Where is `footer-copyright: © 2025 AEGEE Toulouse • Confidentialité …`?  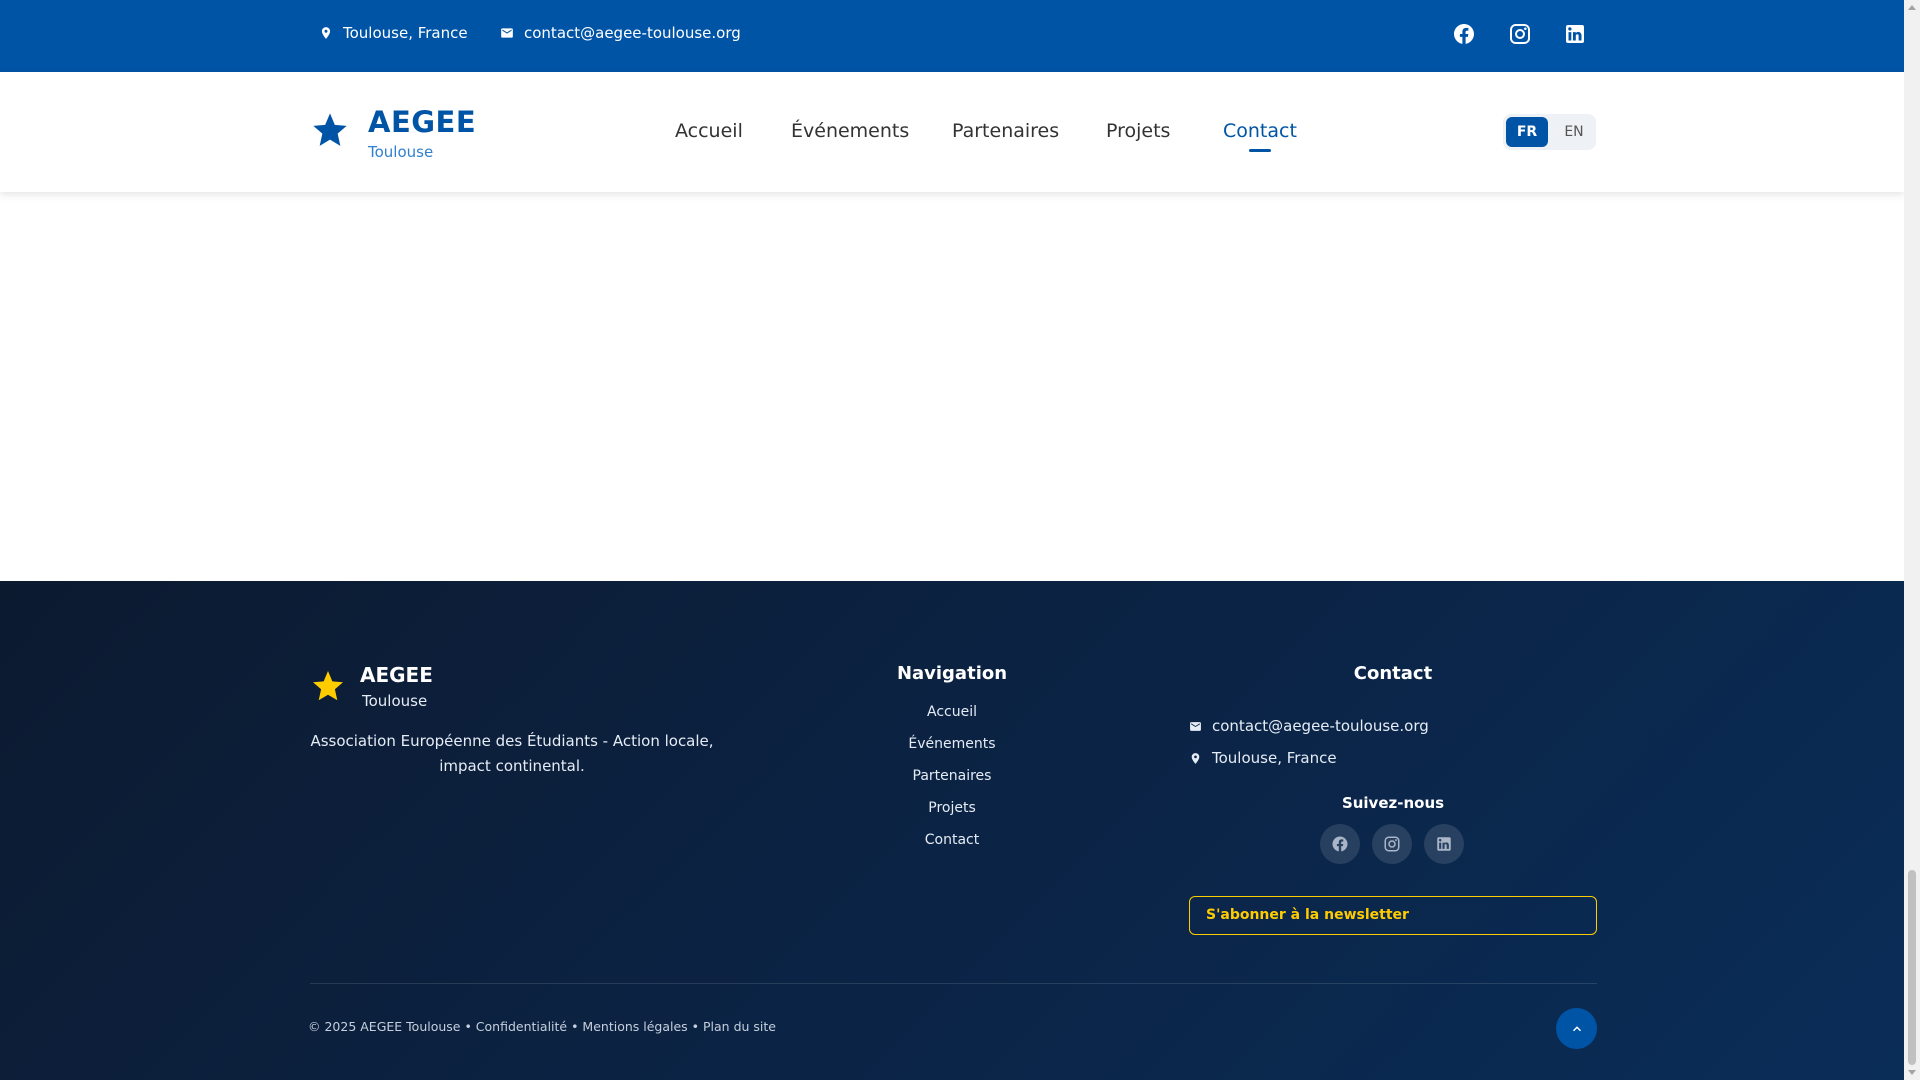 footer-copyright: © 2025 AEGEE Toulouse • Confidentialité … is located at coordinates (542, 1026).